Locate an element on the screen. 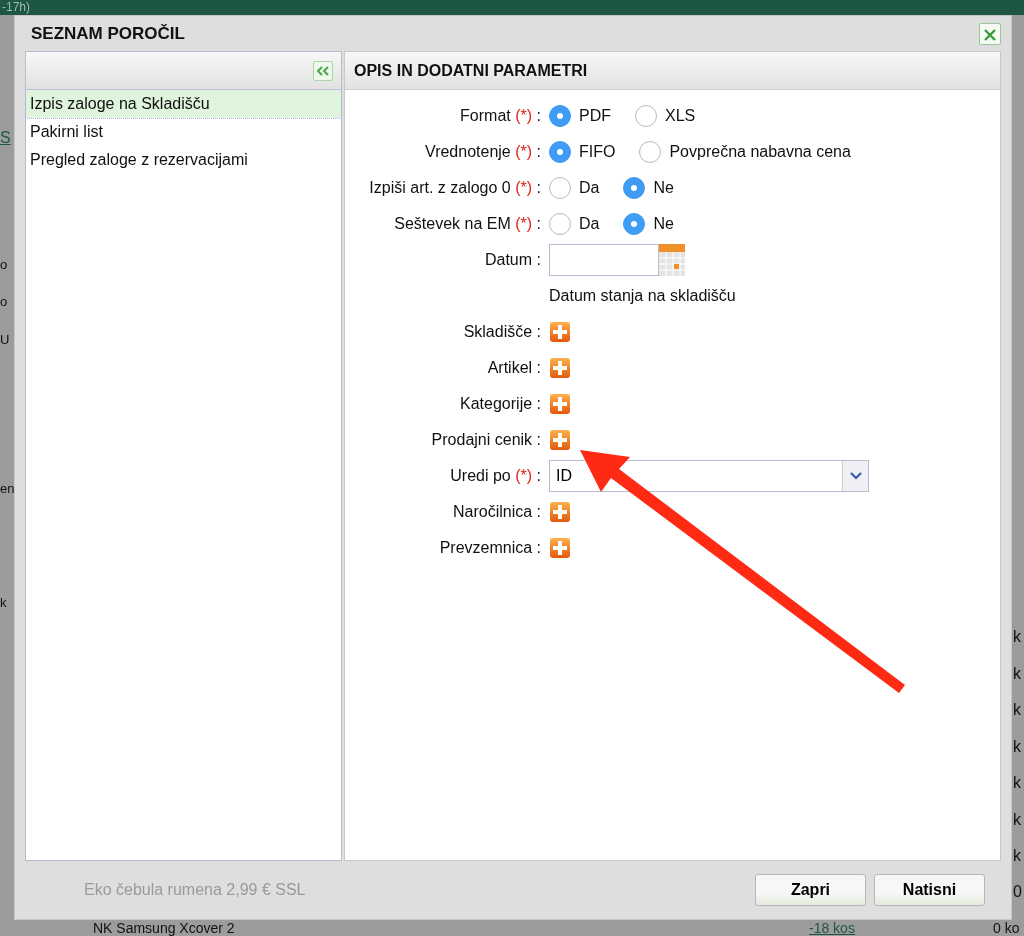  calendar-icon is located at coordinates (672, 260).